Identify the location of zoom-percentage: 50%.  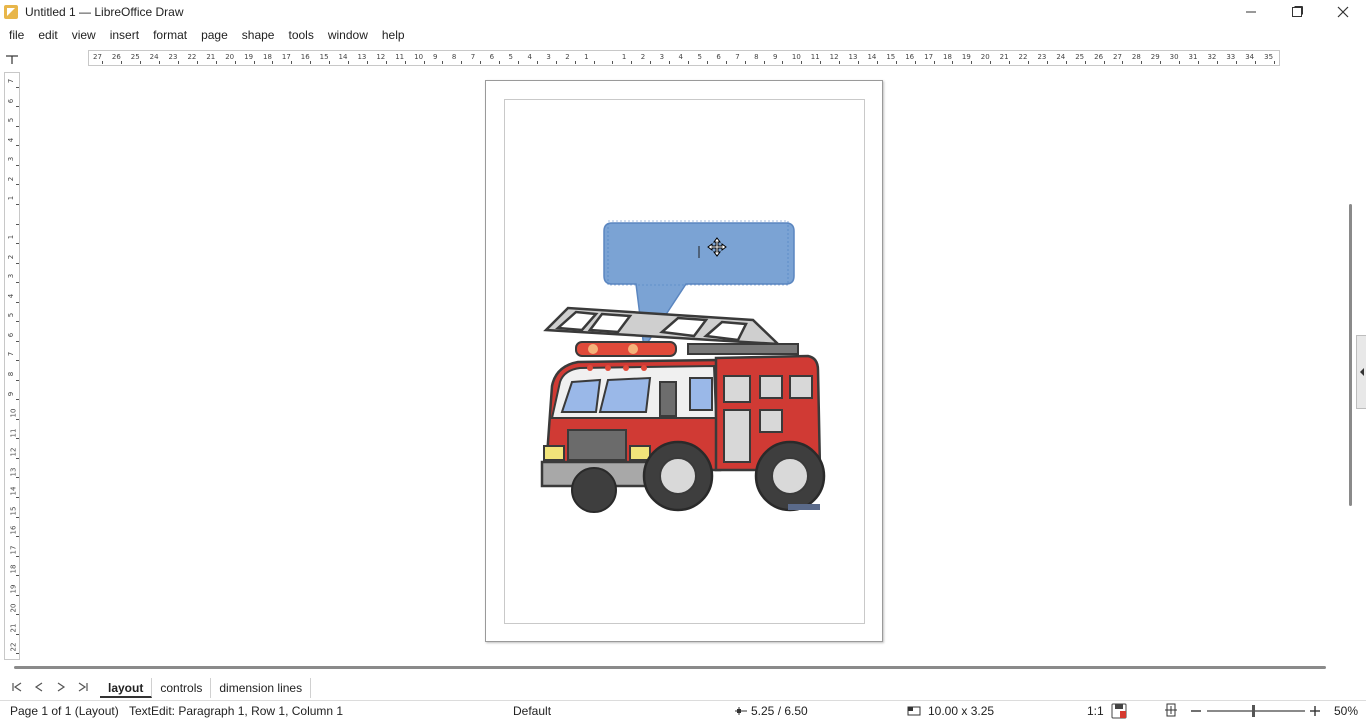
(1346, 711).